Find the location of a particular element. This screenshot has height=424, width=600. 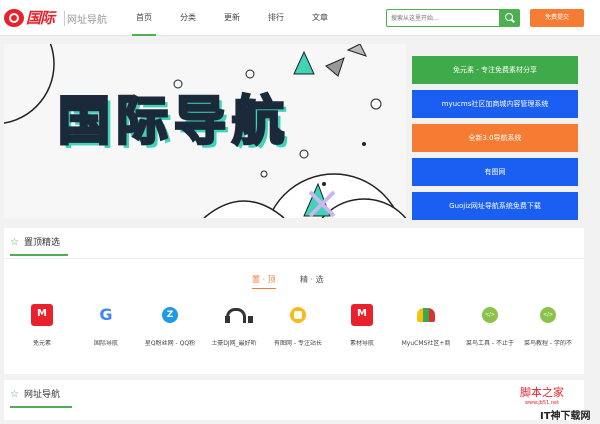

panel-title: 置顶精选 is located at coordinates (42, 243).